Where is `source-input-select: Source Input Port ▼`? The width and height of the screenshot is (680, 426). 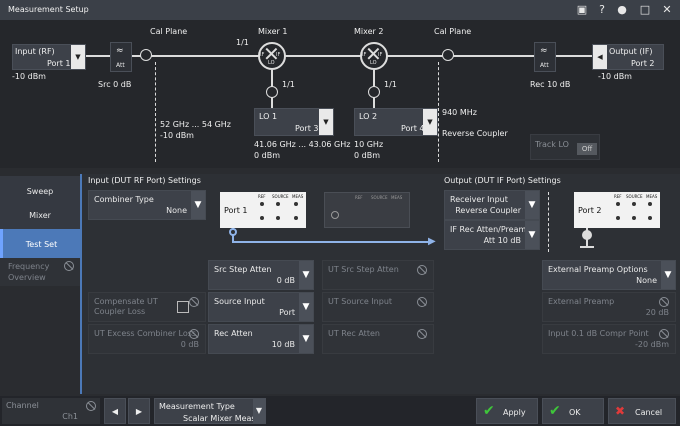
source-input-select: Source Input Port ▼ is located at coordinates (261, 307).